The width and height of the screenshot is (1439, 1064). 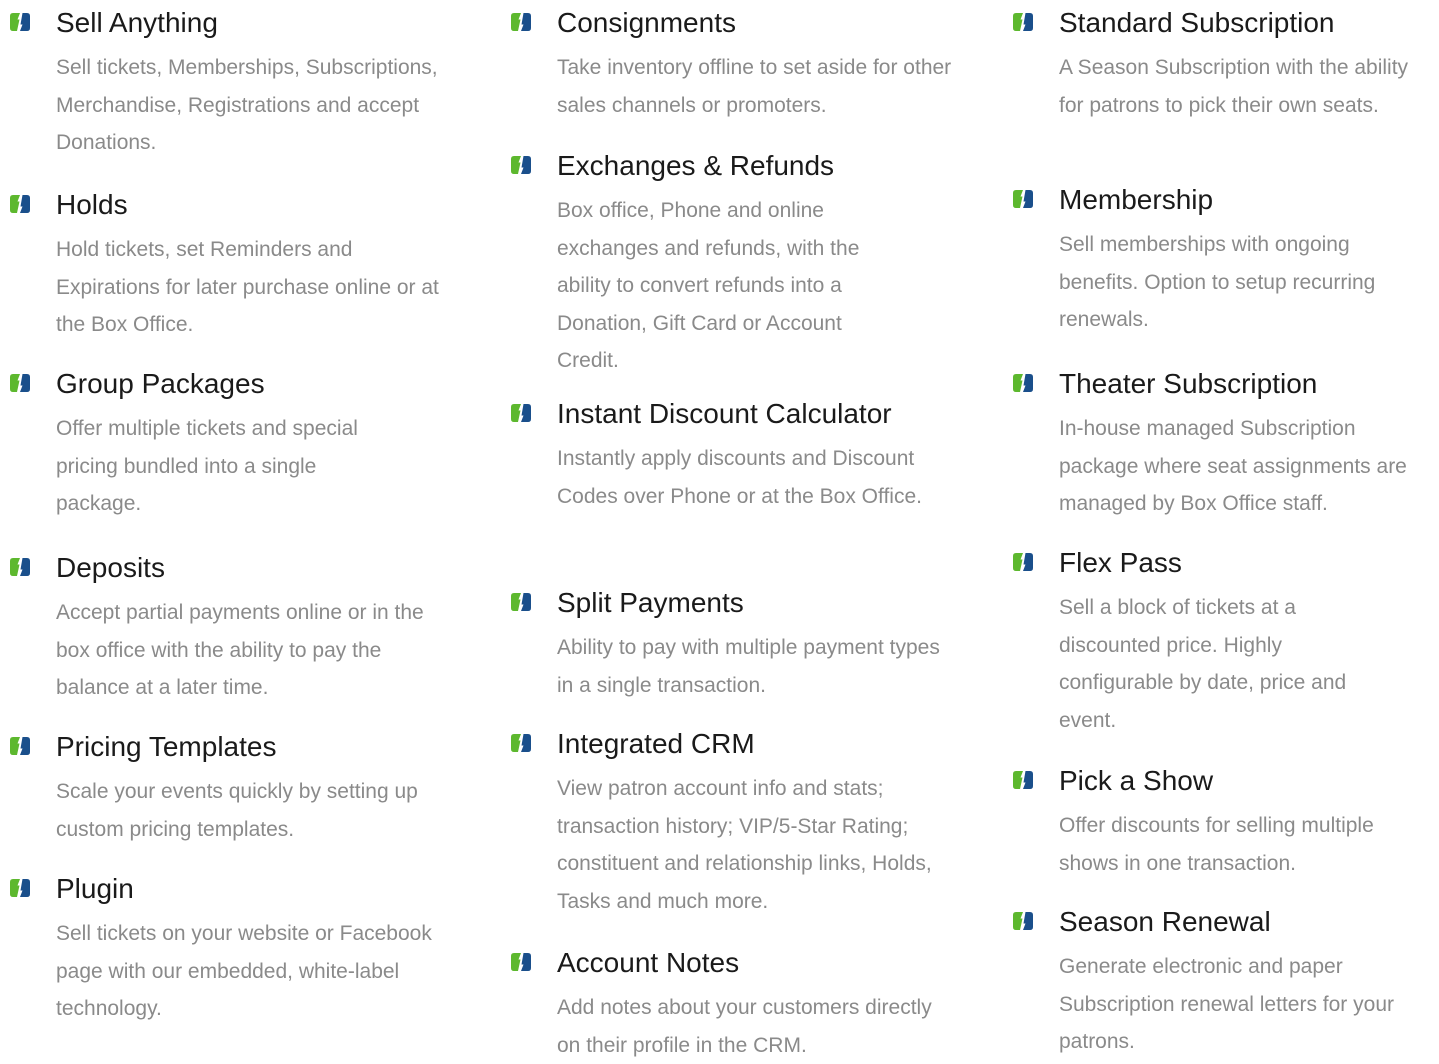 I want to click on feature-title: Sell Anything, so click(x=137, y=22).